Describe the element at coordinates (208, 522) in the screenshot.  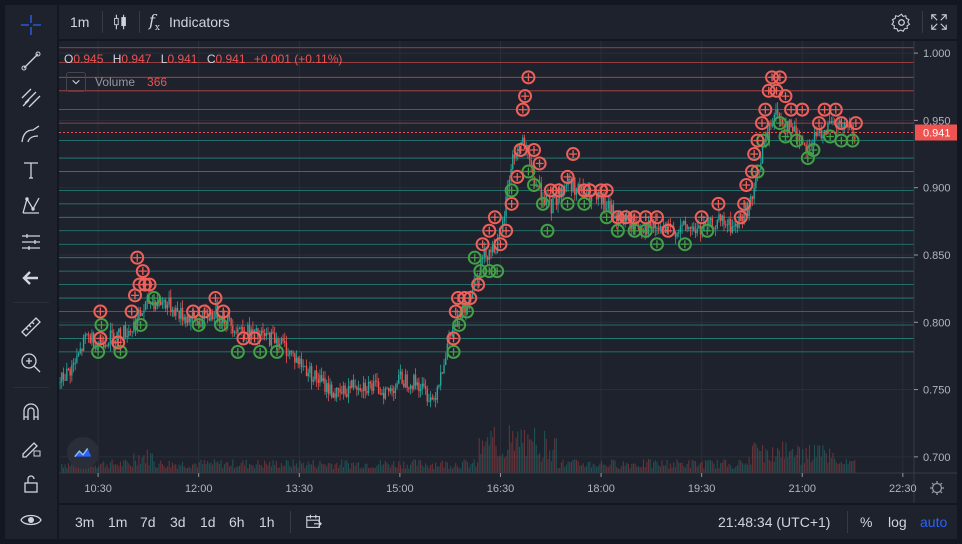
I see `range-1d-button: 1d` at that location.